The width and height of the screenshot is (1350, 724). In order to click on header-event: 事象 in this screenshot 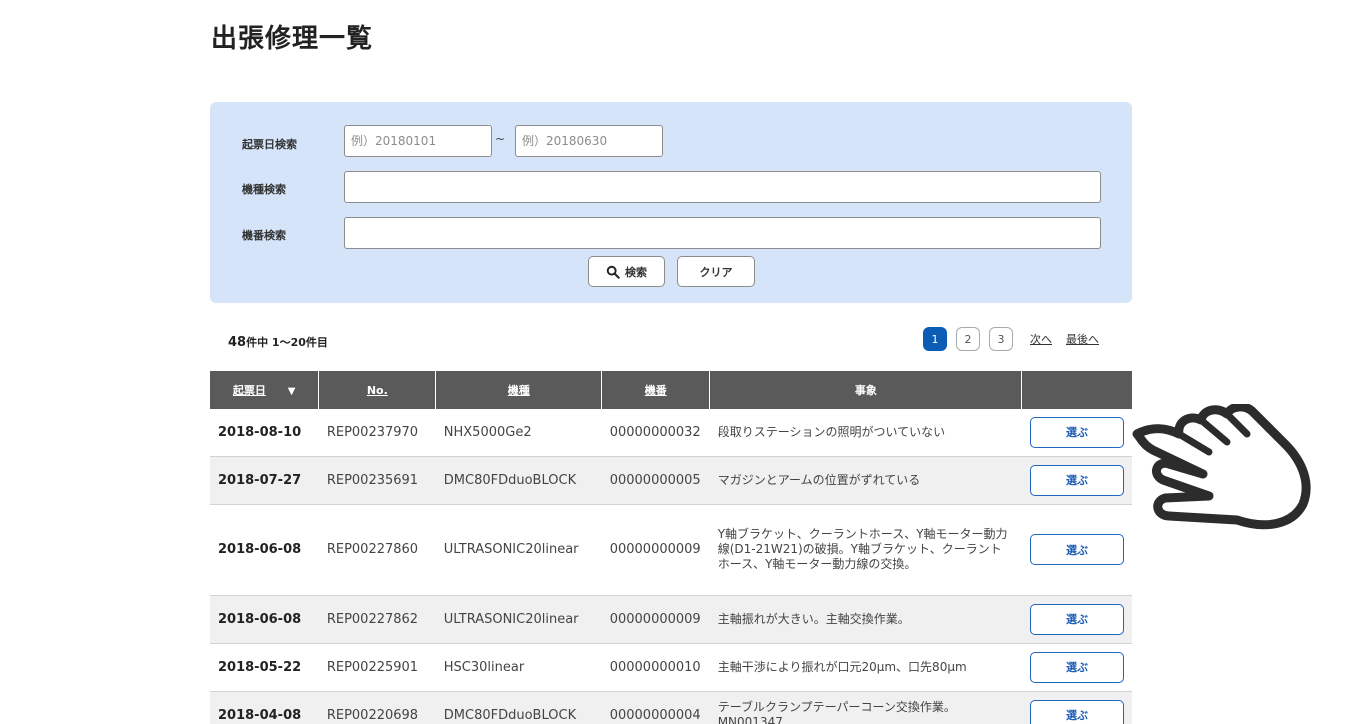, I will do `click(866, 390)`.